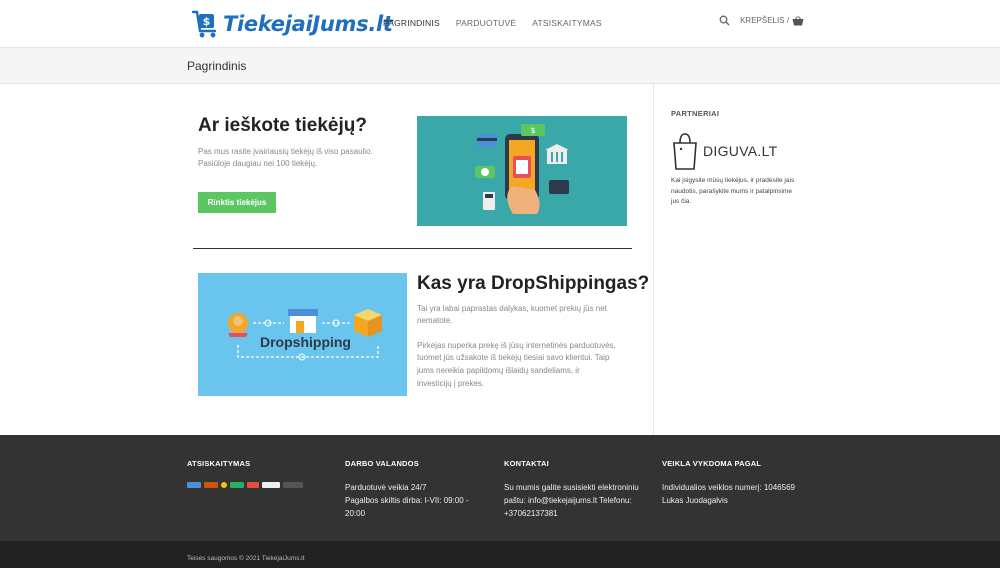  Describe the element at coordinates (685, 151) in the screenshot. I see `shopping-bag-icon` at that location.